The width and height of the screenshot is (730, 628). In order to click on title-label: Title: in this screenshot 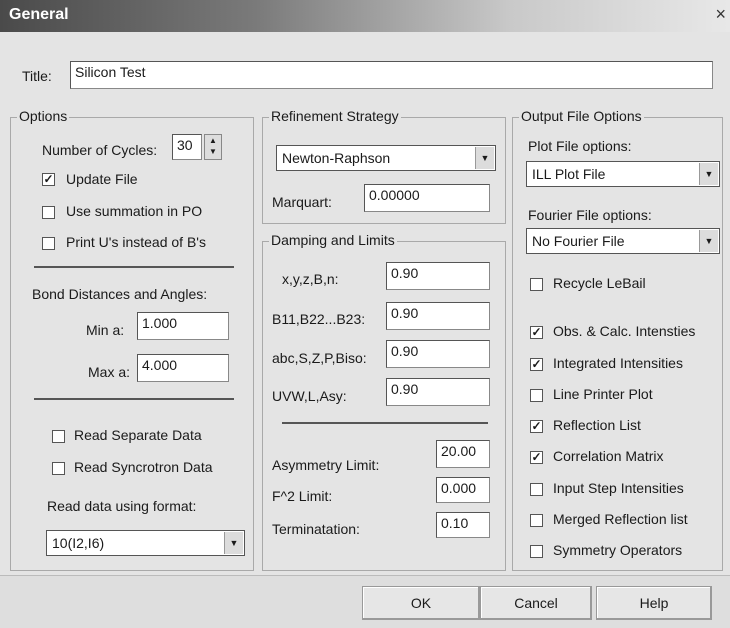, I will do `click(37, 76)`.